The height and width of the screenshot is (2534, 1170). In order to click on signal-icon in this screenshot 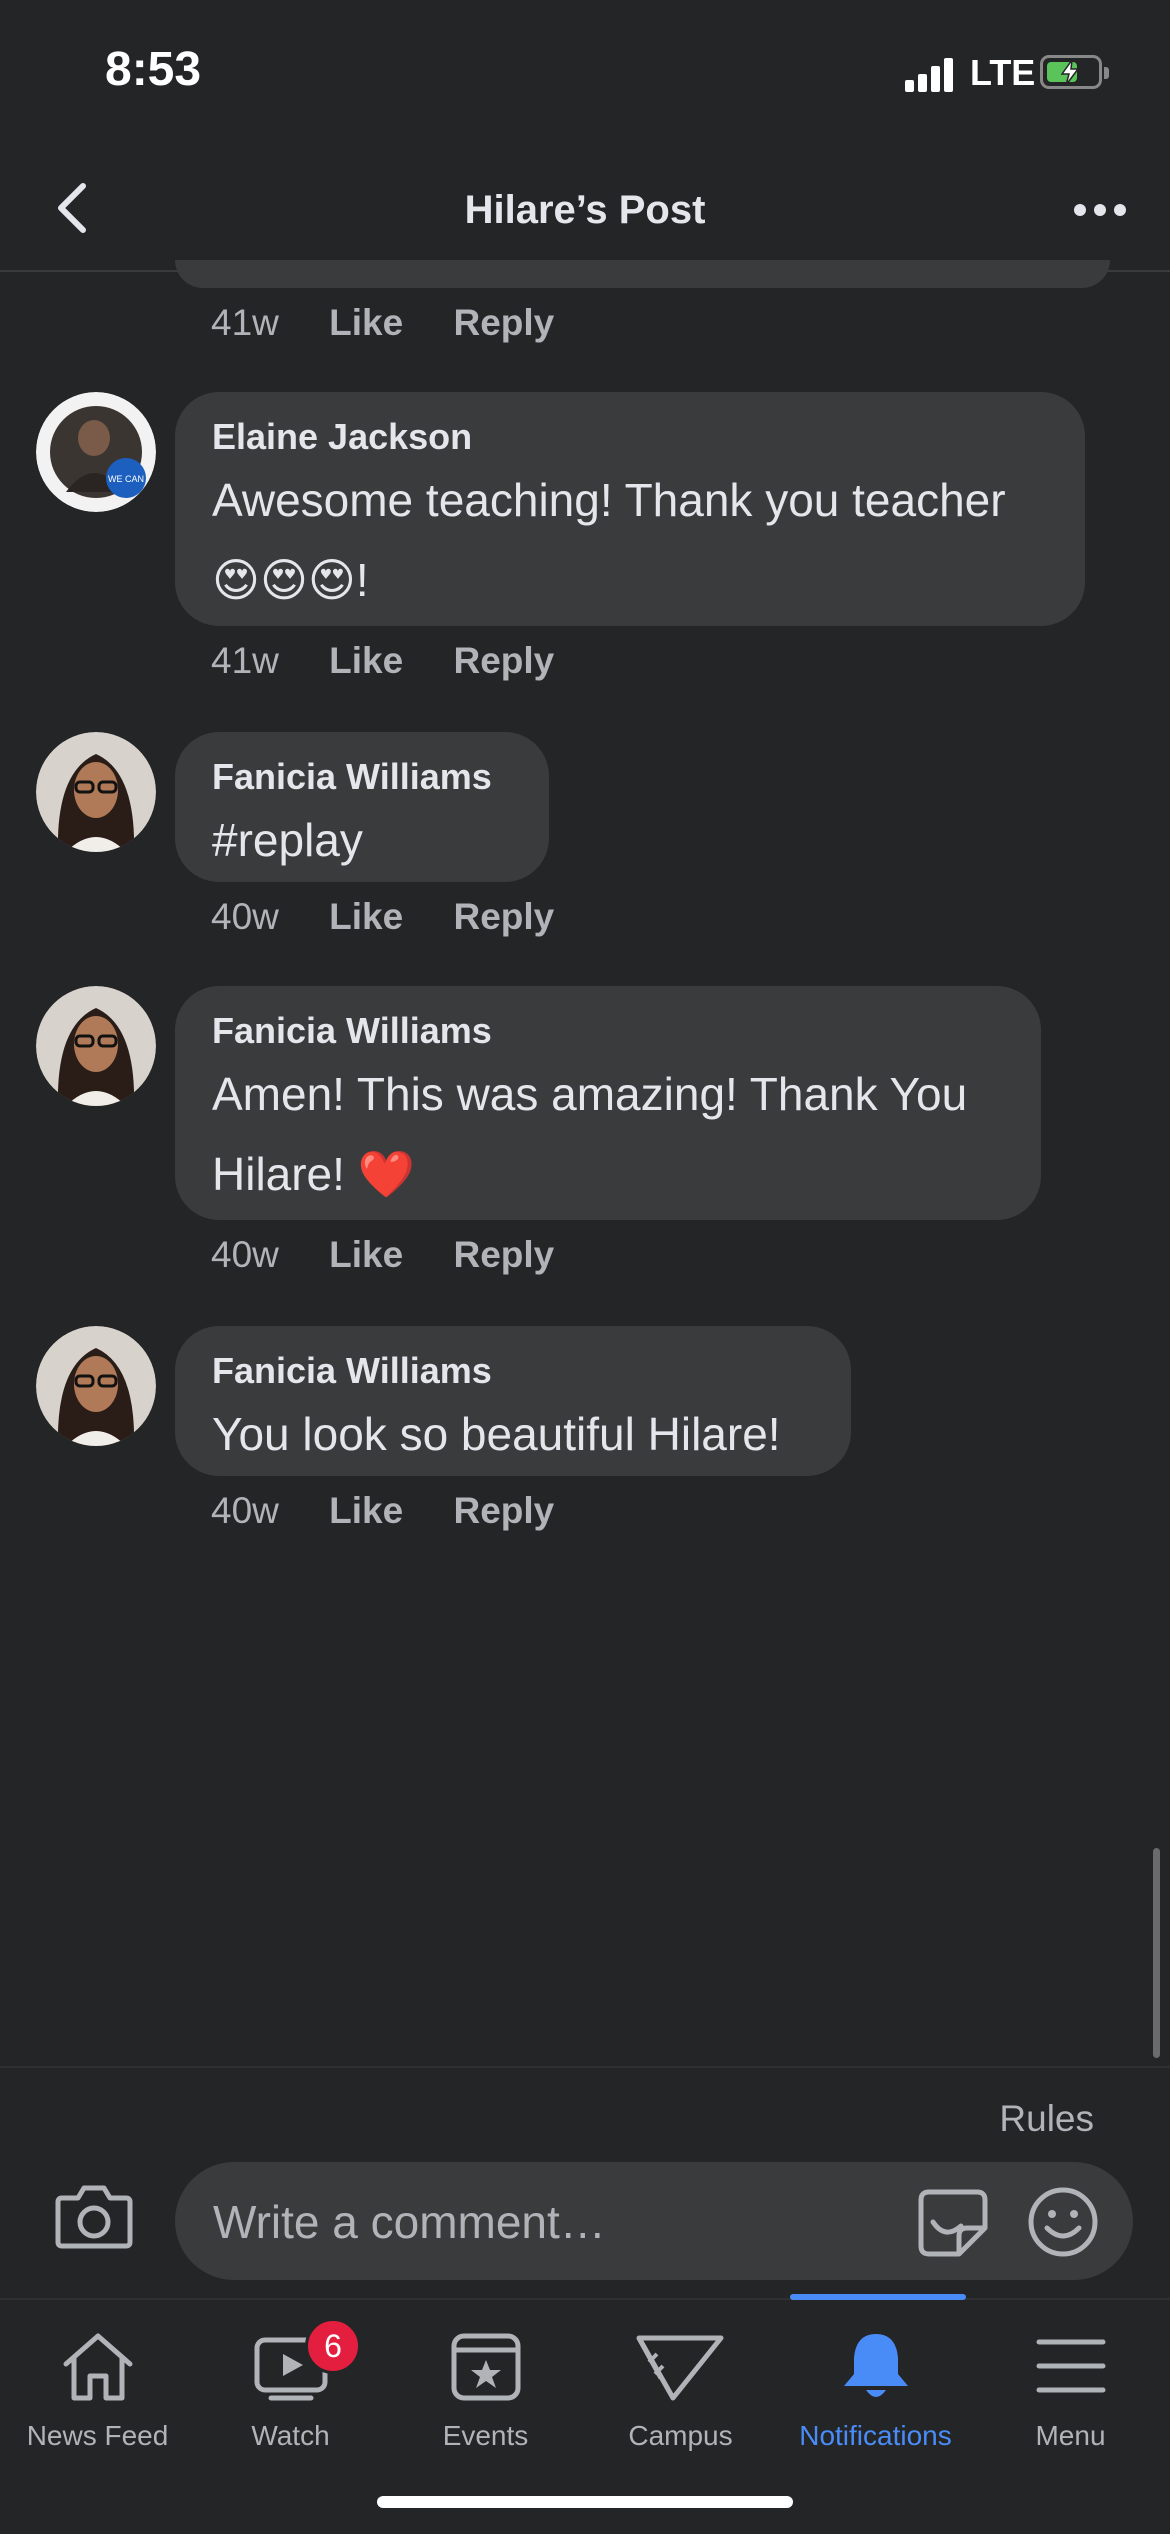, I will do `click(931, 75)`.